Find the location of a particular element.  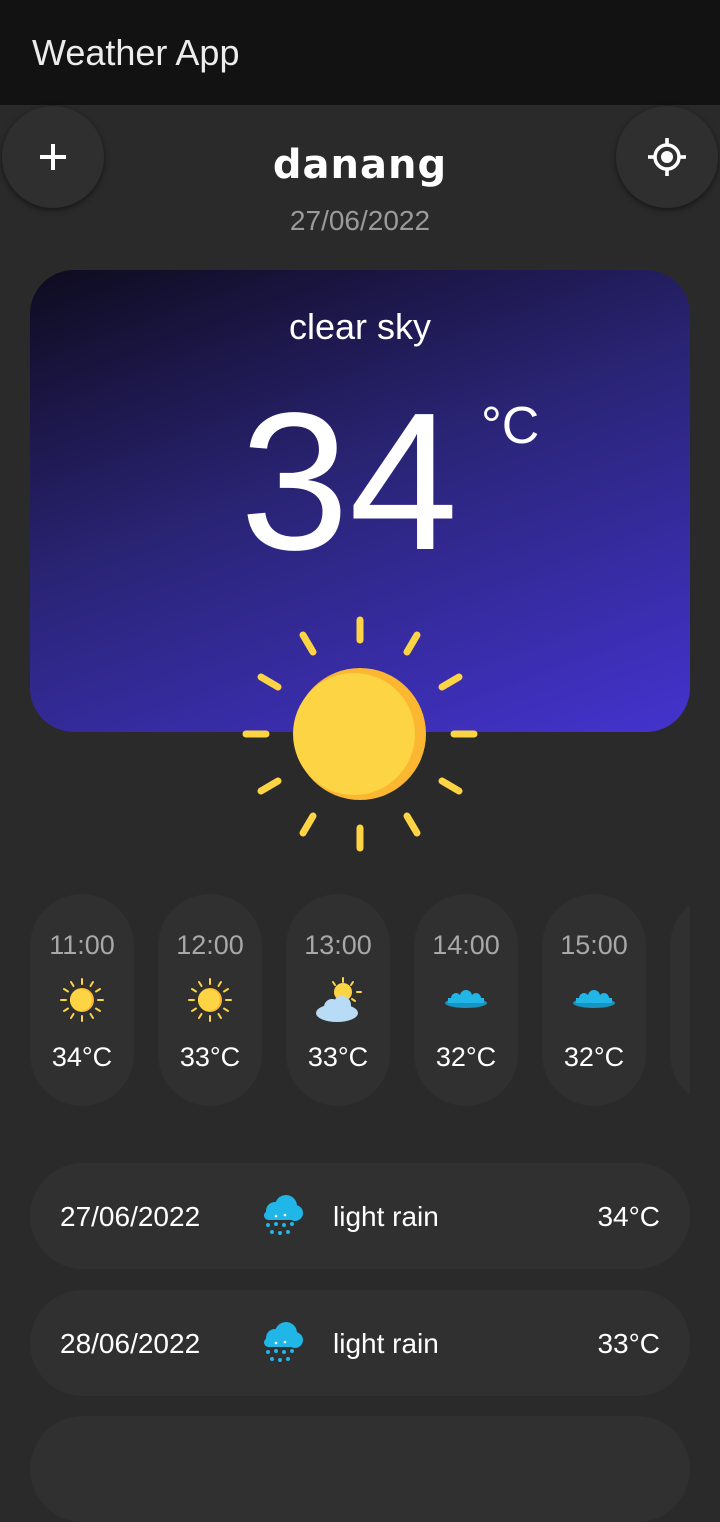

hourly-item: 15:00 32°C is located at coordinates (594, 1000).